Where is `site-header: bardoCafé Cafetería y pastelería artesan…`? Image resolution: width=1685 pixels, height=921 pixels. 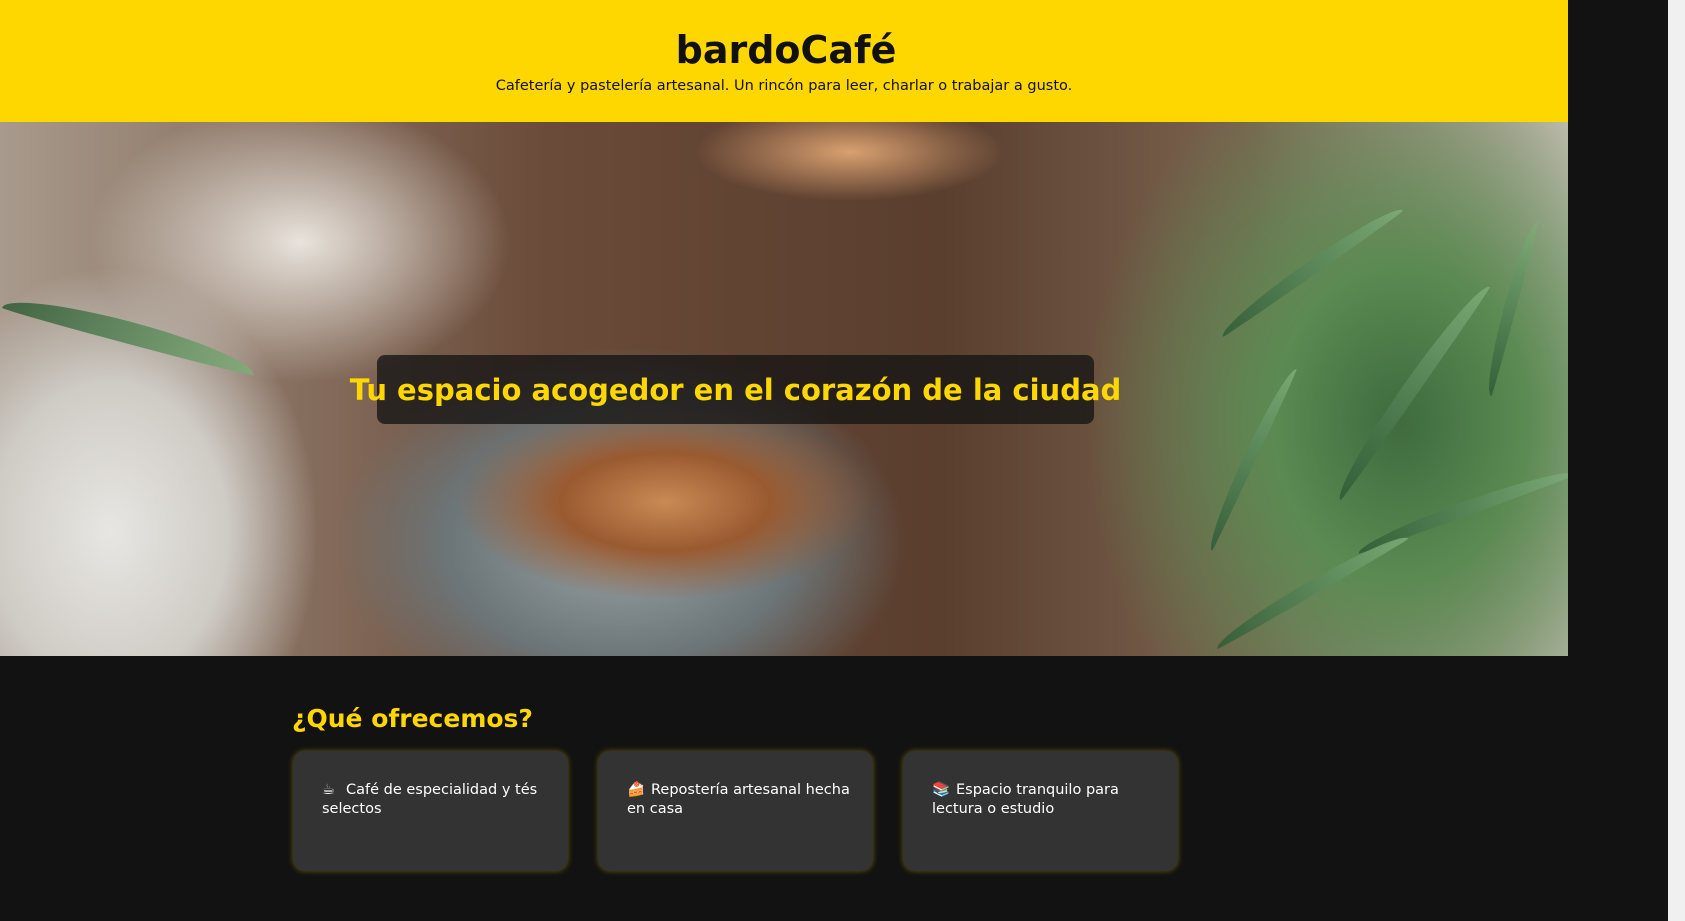
site-header: bardoCafé Cafetería y pastelería artesan… is located at coordinates (784, 61).